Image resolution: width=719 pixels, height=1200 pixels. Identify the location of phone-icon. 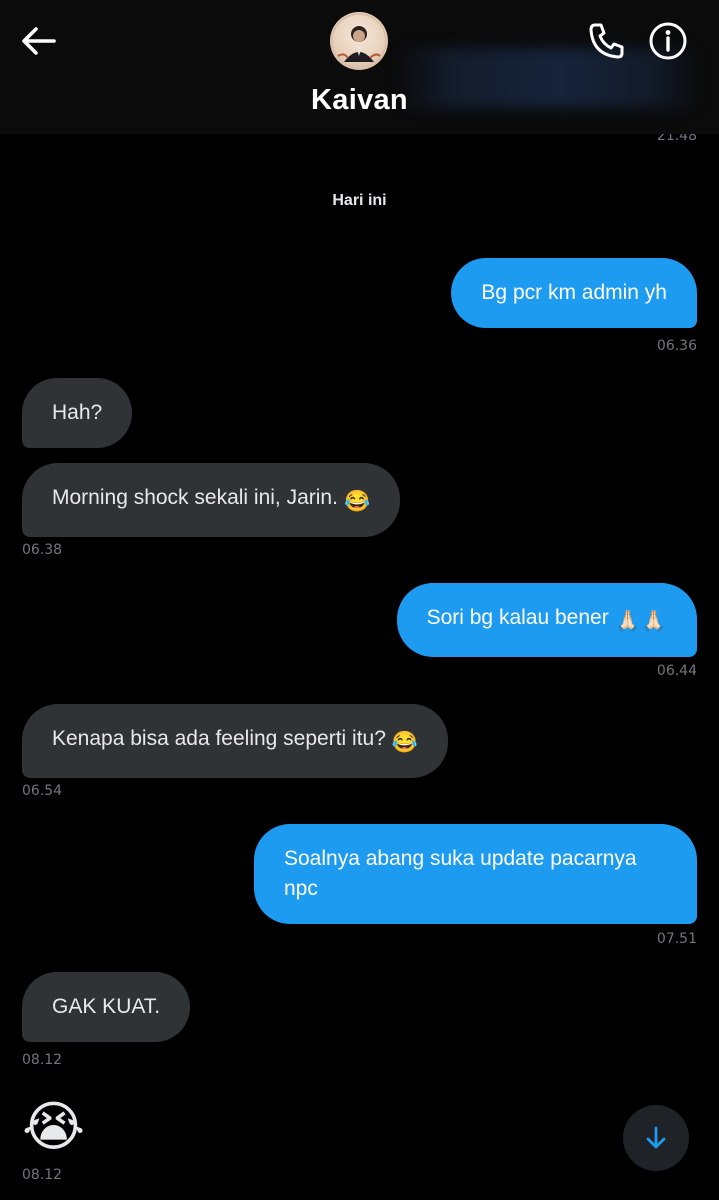
(606, 41).